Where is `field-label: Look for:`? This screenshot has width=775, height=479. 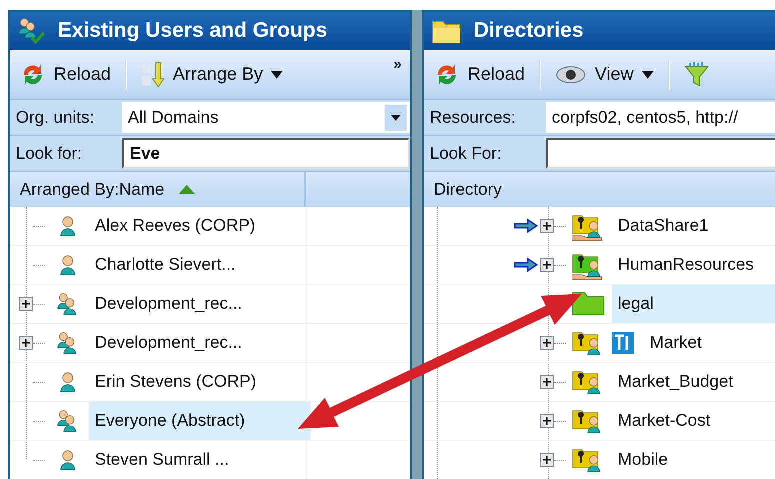 field-label: Look for: is located at coordinates (49, 153).